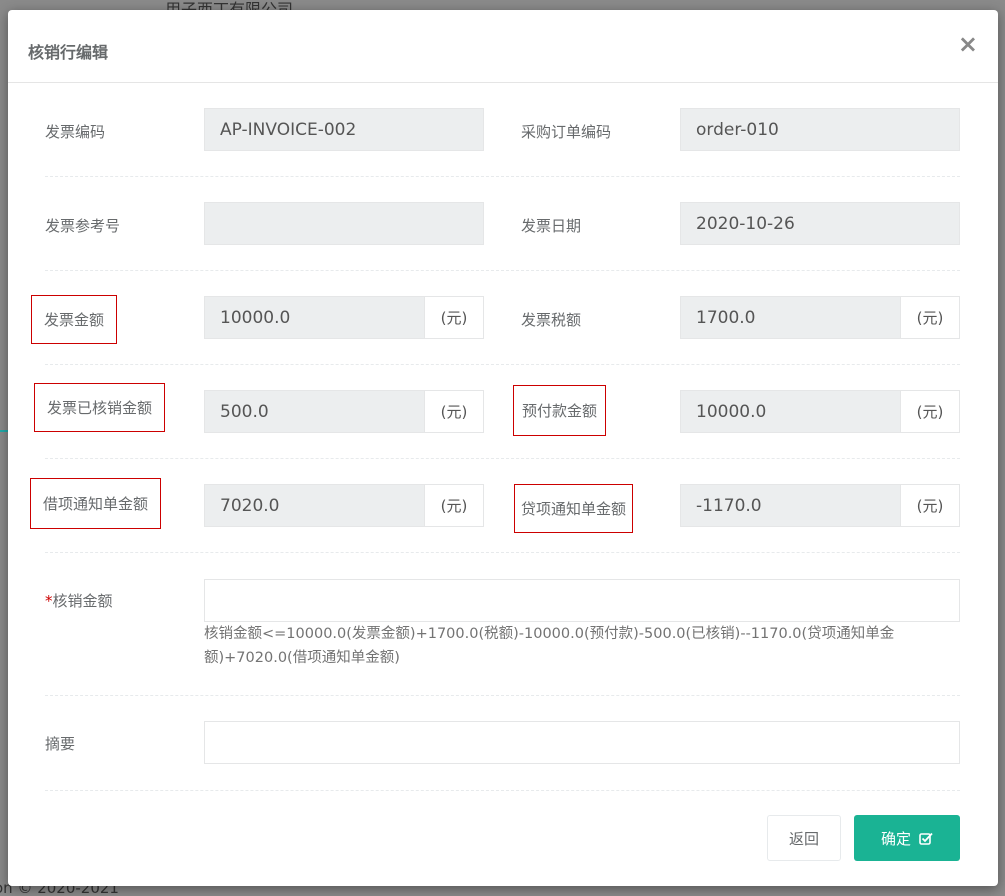  Describe the element at coordinates (82, 601) in the screenshot. I see `verify-amount-label-text: 核销金额` at that location.